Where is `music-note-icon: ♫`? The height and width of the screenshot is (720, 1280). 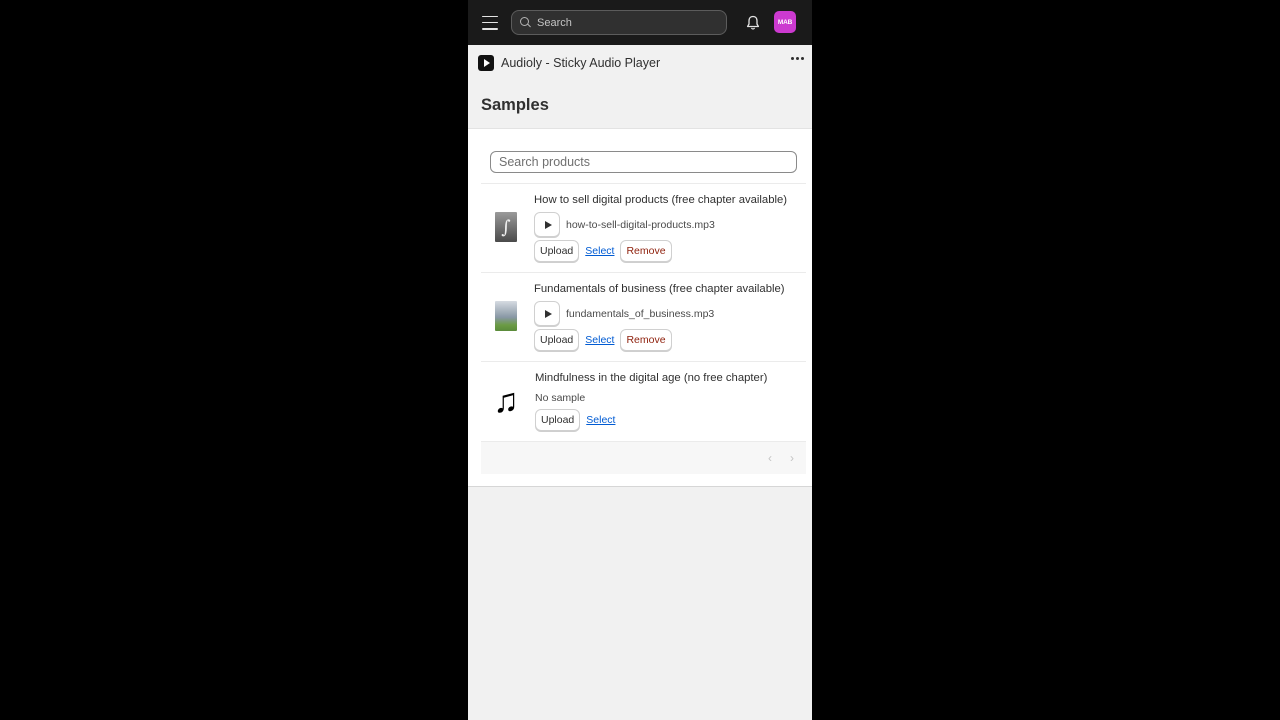 music-note-icon: ♫ is located at coordinates (506, 401).